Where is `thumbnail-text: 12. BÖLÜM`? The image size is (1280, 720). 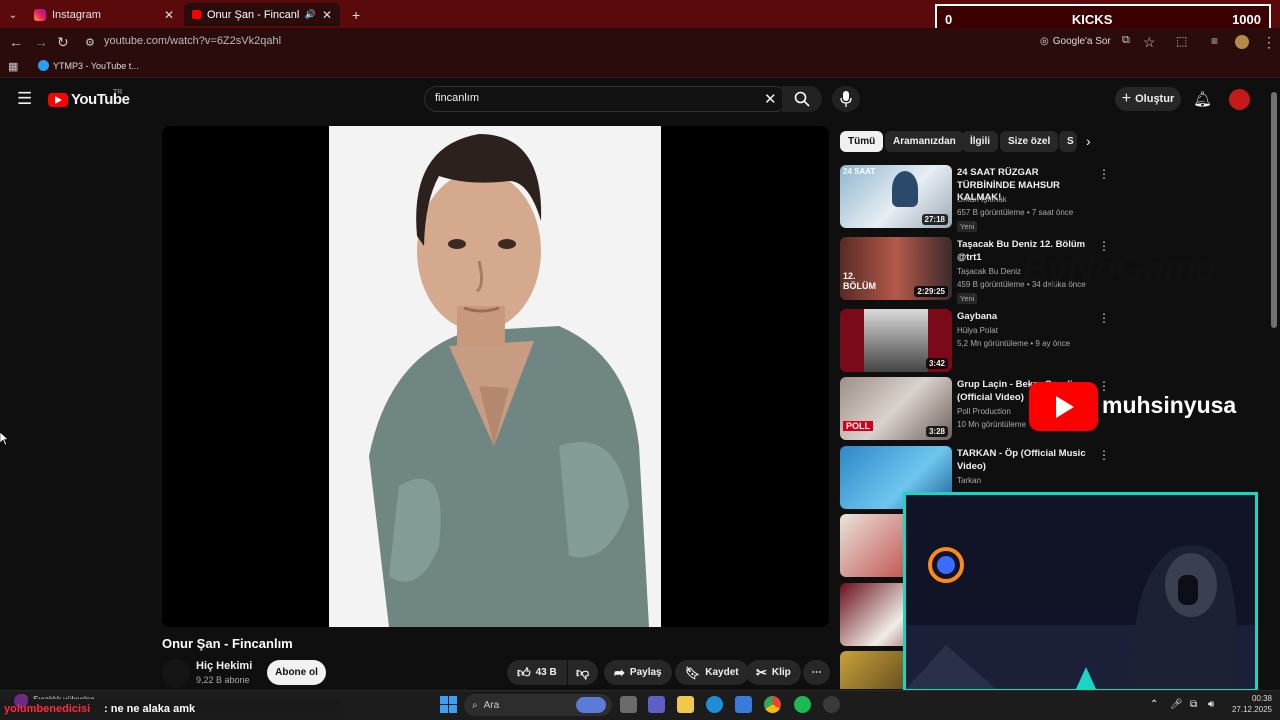
thumbnail-text: 12. BÖLÜM is located at coordinates (859, 281).